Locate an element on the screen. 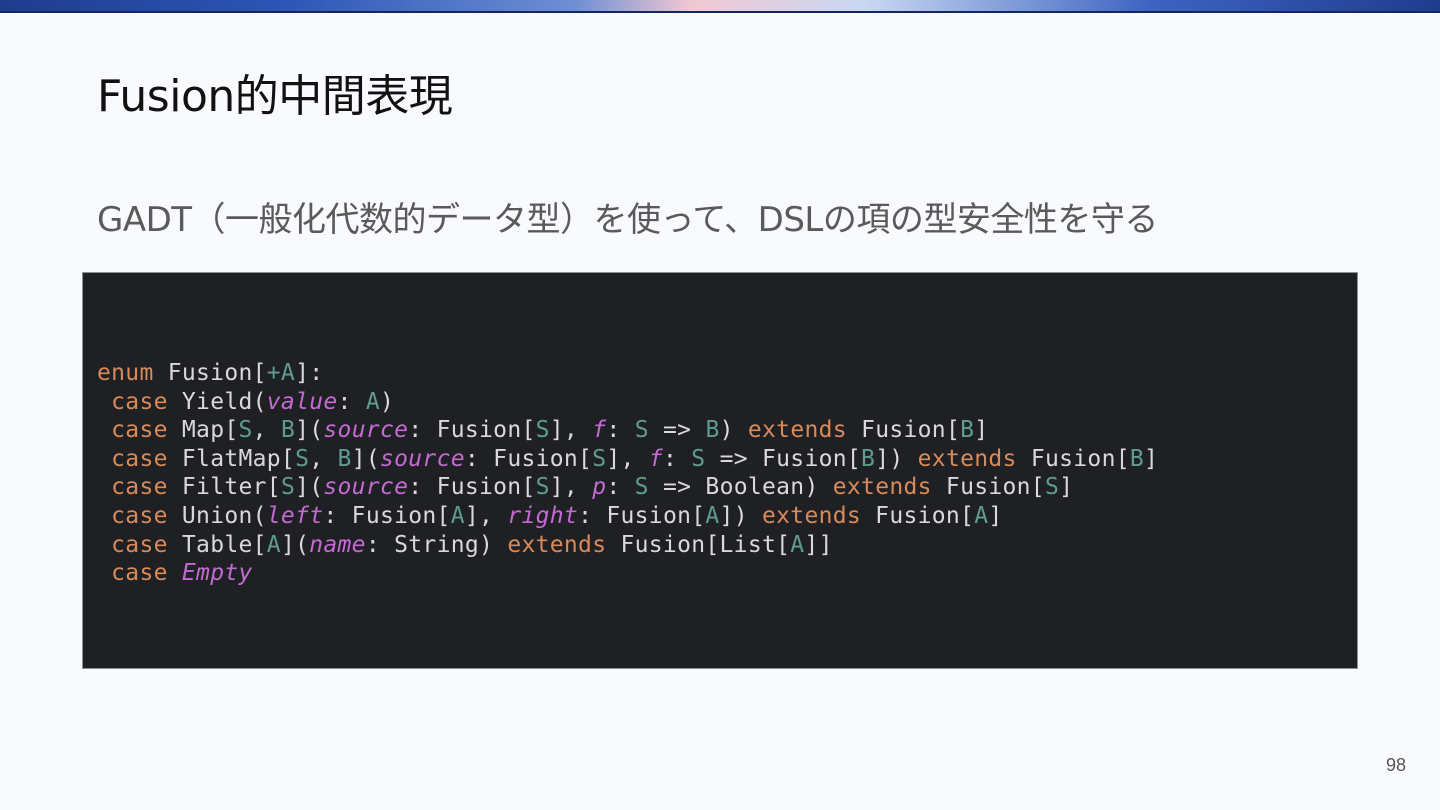 This screenshot has width=1440, height=810. code-line: case Yield(value: A) is located at coordinates (627, 402).